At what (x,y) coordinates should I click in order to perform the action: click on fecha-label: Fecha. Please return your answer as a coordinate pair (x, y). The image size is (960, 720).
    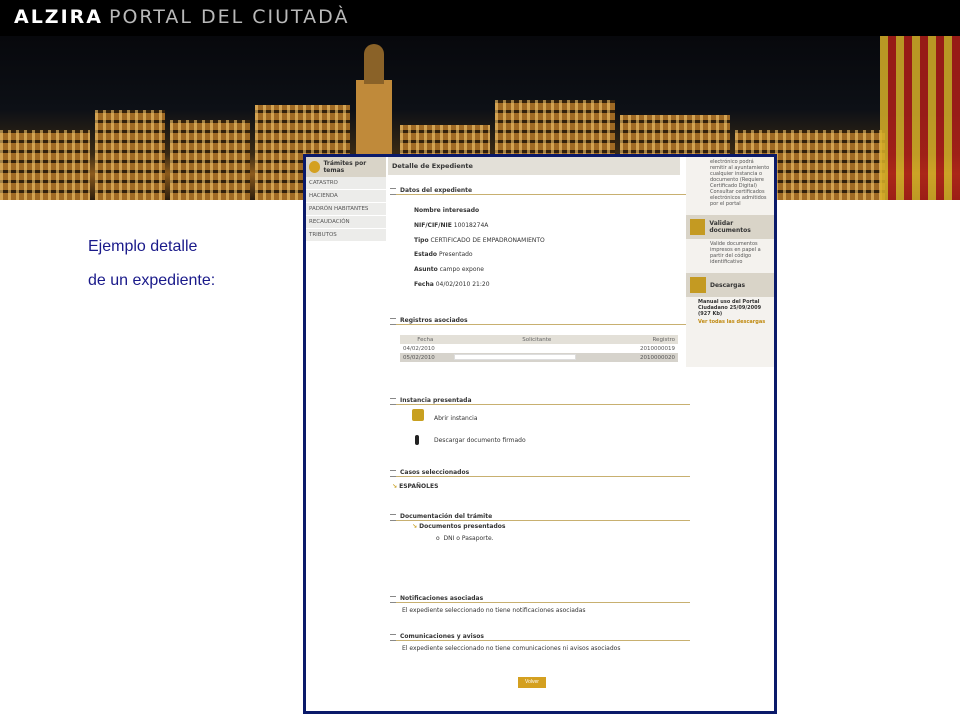
    Looking at the image, I should click on (424, 284).